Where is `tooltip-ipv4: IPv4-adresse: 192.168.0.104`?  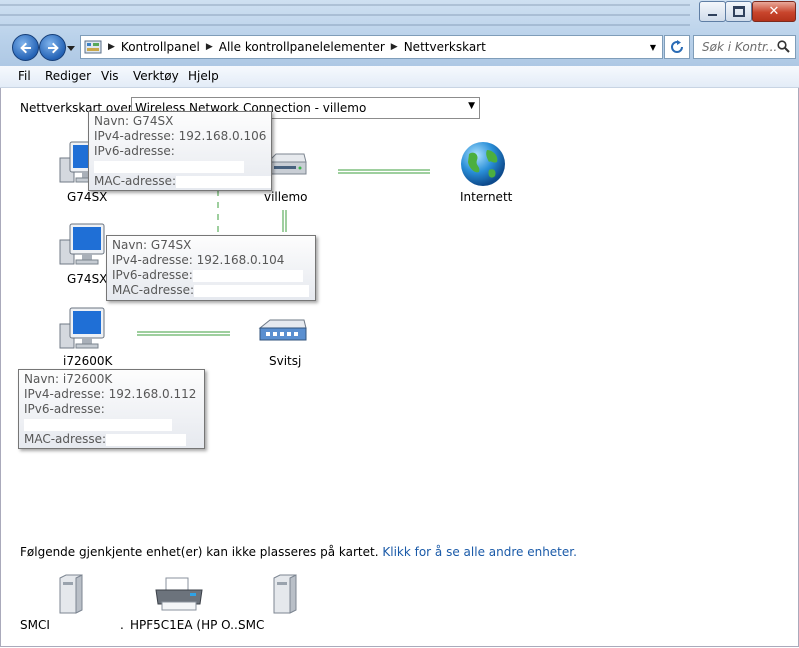
tooltip-ipv4: IPv4-adresse: 192.168.0.104 is located at coordinates (198, 260).